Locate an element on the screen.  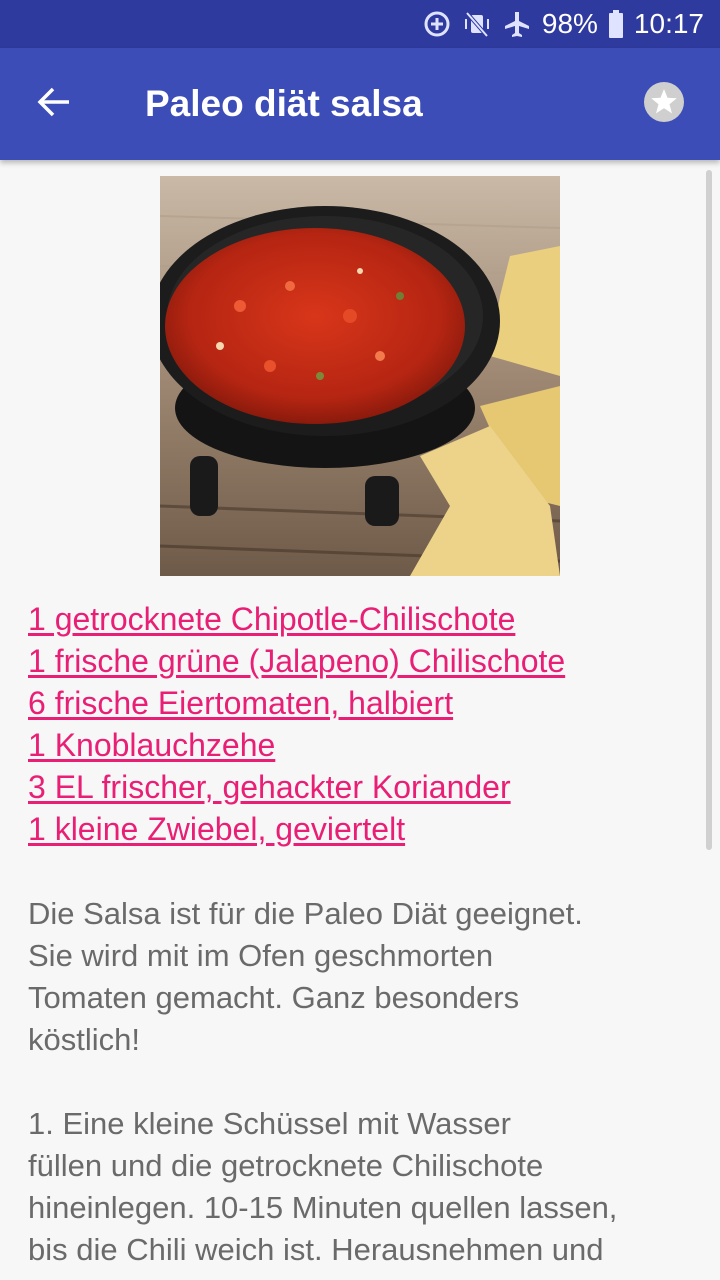
ingredient-link: 6 frische Eiertomaten, halbiert is located at coordinates (240, 703).